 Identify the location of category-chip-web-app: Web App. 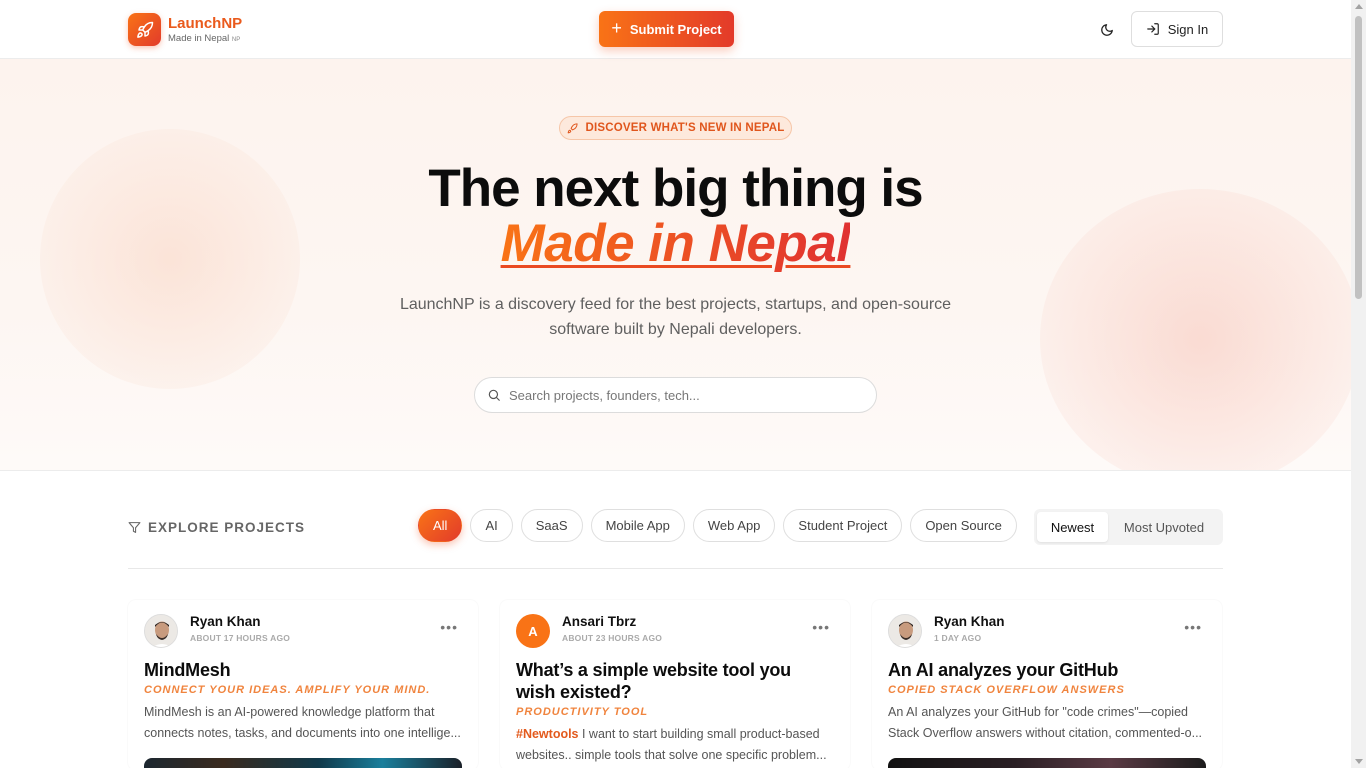
(734, 525).